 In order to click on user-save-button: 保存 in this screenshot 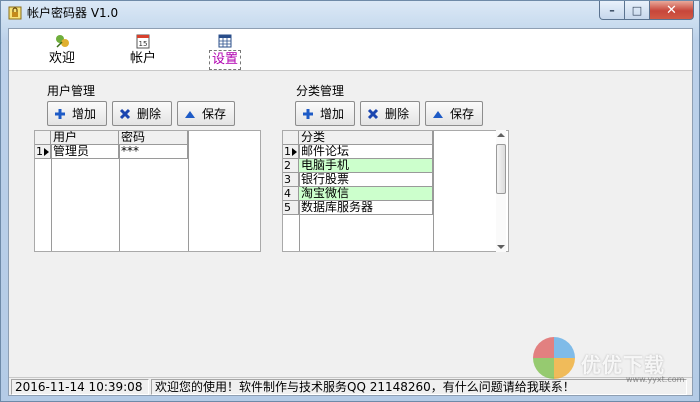, I will do `click(206, 113)`.